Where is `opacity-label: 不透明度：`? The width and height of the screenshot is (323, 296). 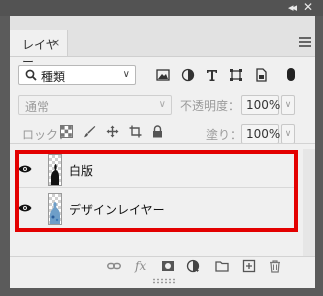 opacity-label: 不透明度： is located at coordinates (210, 106).